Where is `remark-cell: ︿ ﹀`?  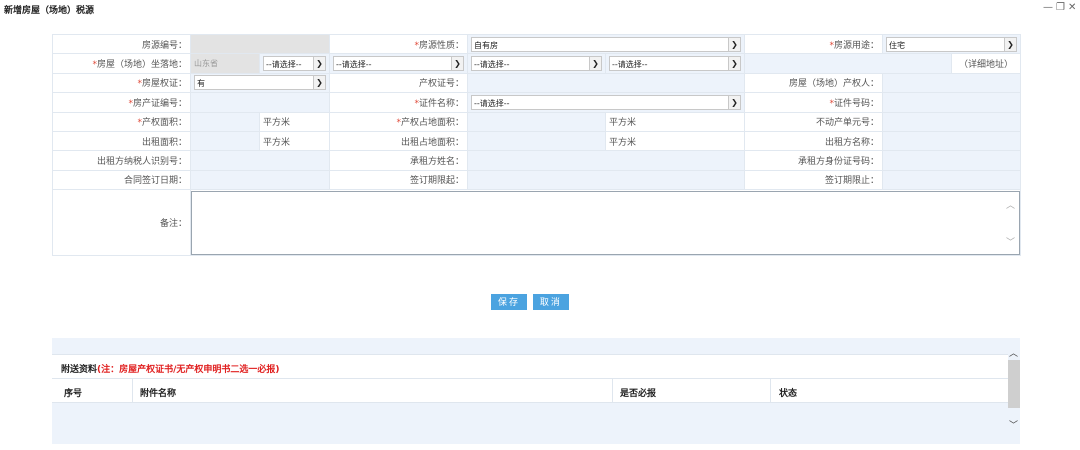
remark-cell: ︿ ﹀ is located at coordinates (605, 223).